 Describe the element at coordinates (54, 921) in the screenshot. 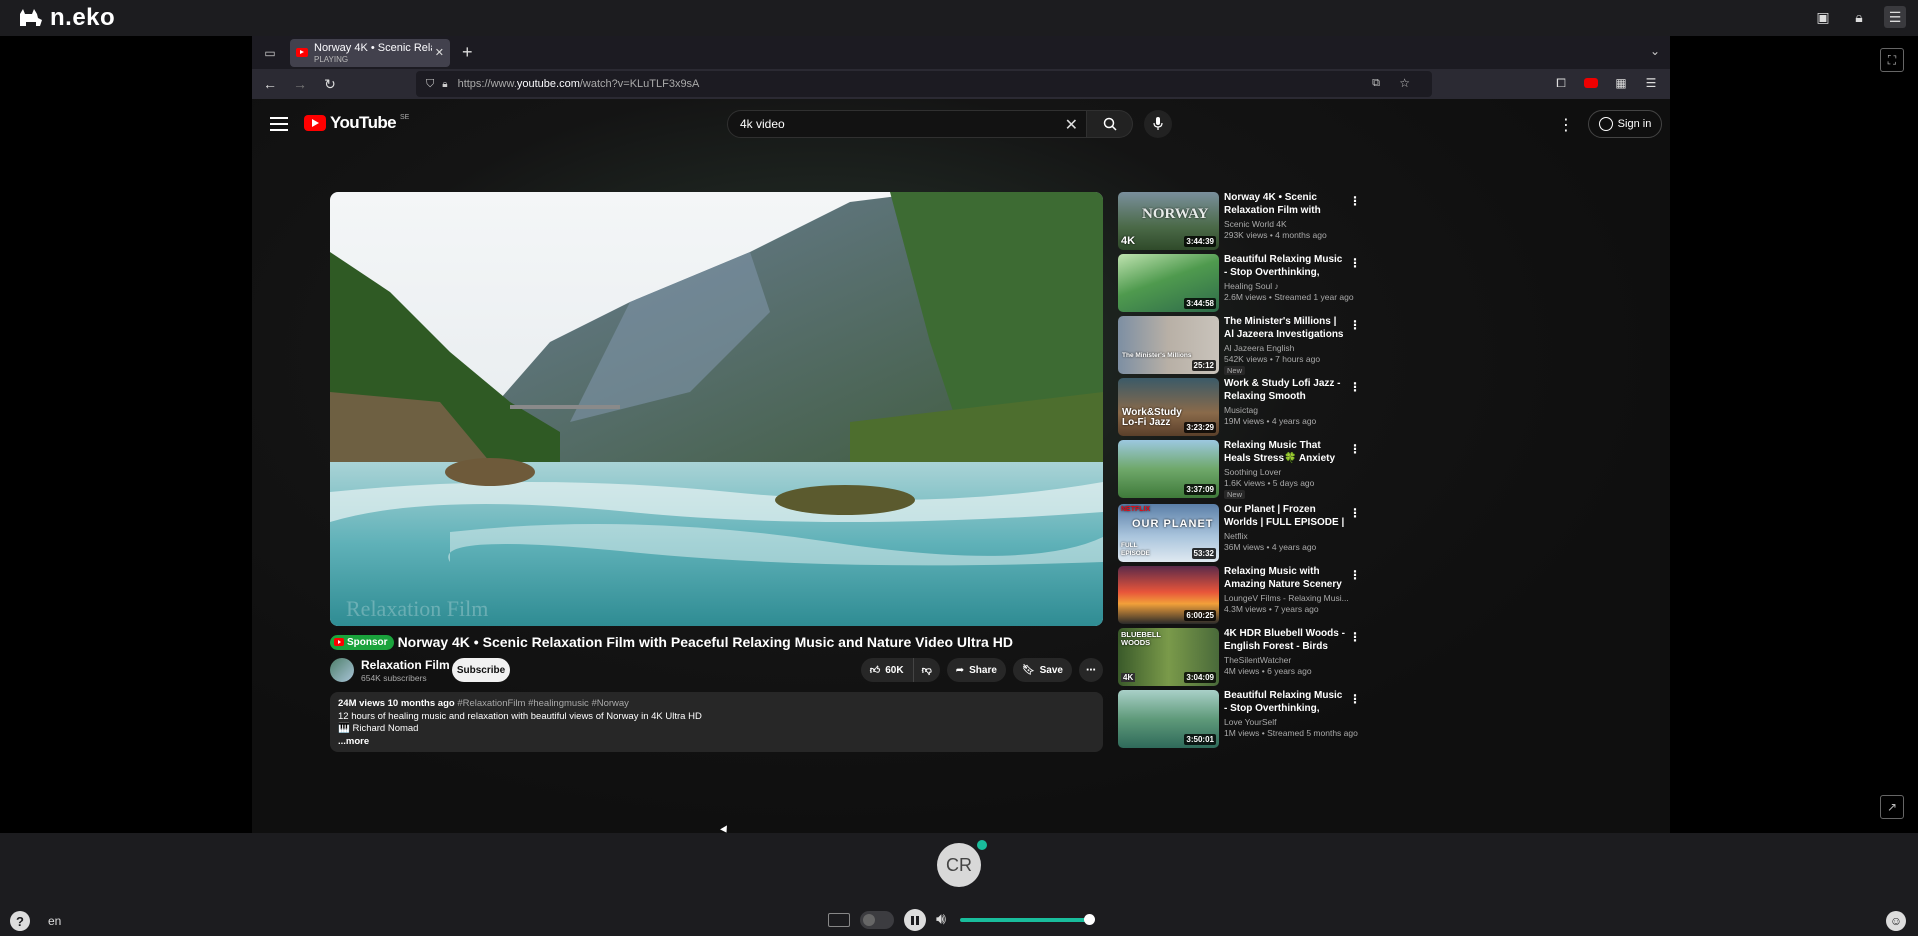

I see `keyboard-language: en` at that location.